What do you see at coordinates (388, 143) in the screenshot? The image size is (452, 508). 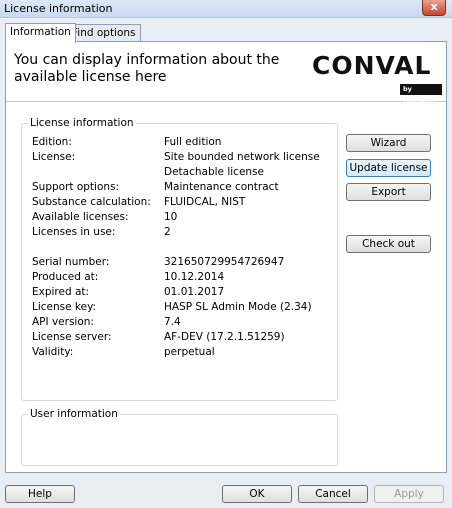 I see `wizard-button: Wizard` at bounding box center [388, 143].